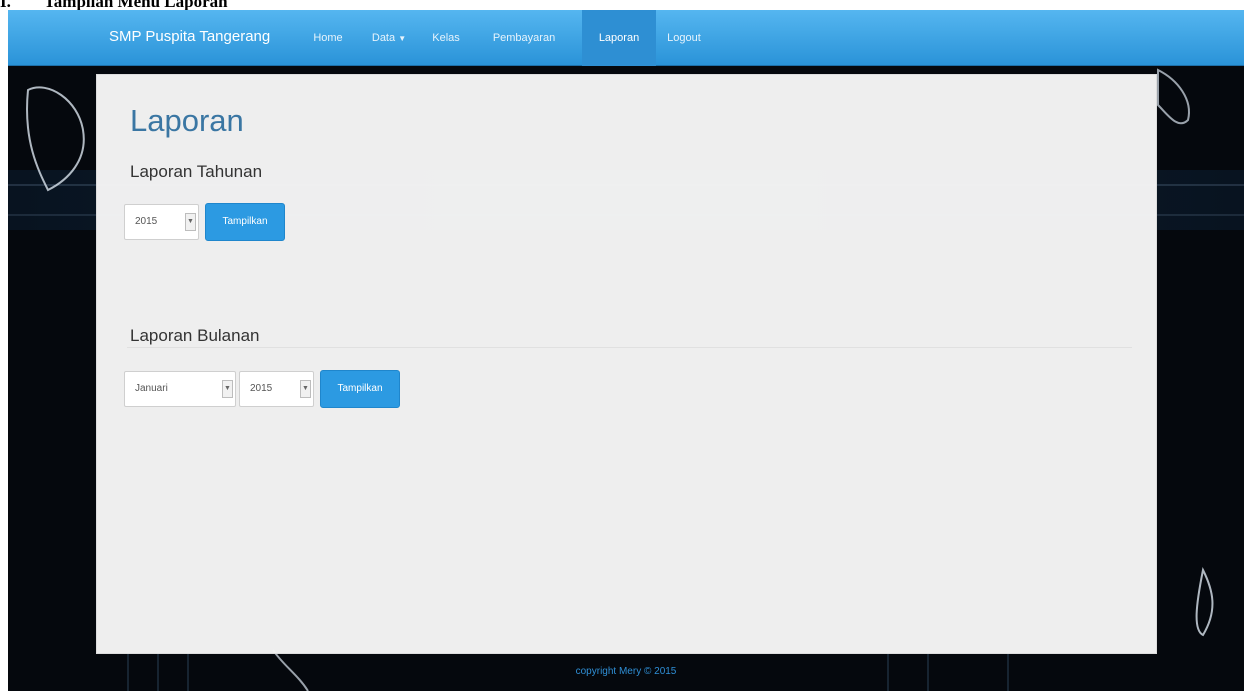 This screenshot has width=1244, height=691. I want to click on nav-kelas: Kelas, so click(446, 38).